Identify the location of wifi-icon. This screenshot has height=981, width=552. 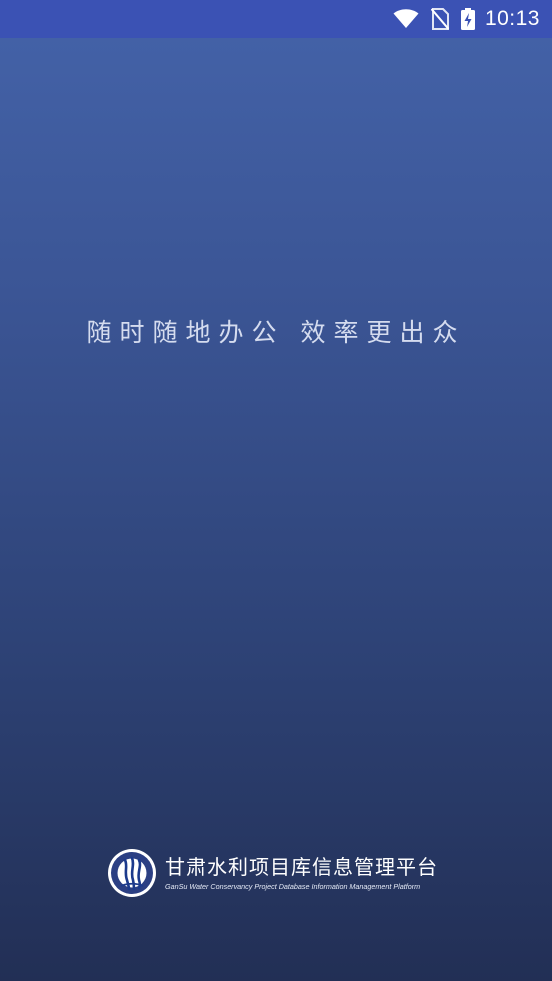
(406, 19).